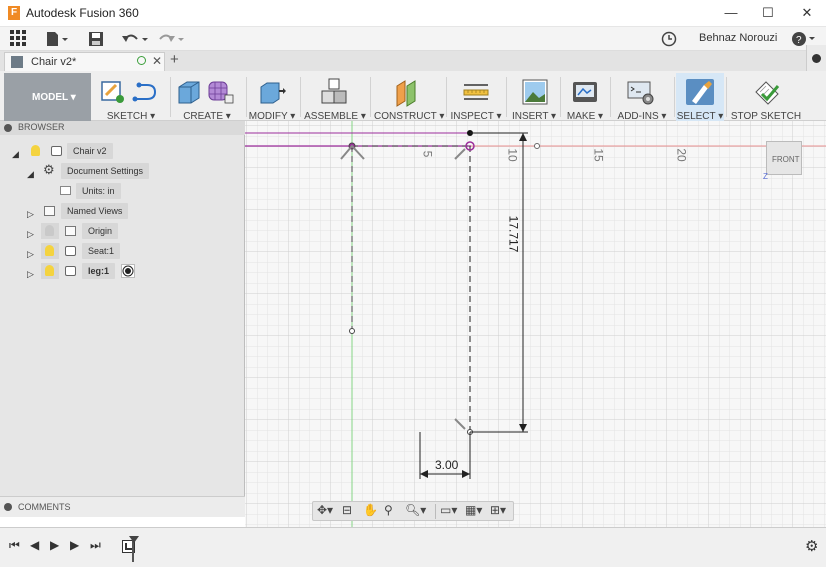 This screenshot has height=567, width=826. Describe the element at coordinates (101, 251) in the screenshot. I see `seat-label: Seat:1` at that location.